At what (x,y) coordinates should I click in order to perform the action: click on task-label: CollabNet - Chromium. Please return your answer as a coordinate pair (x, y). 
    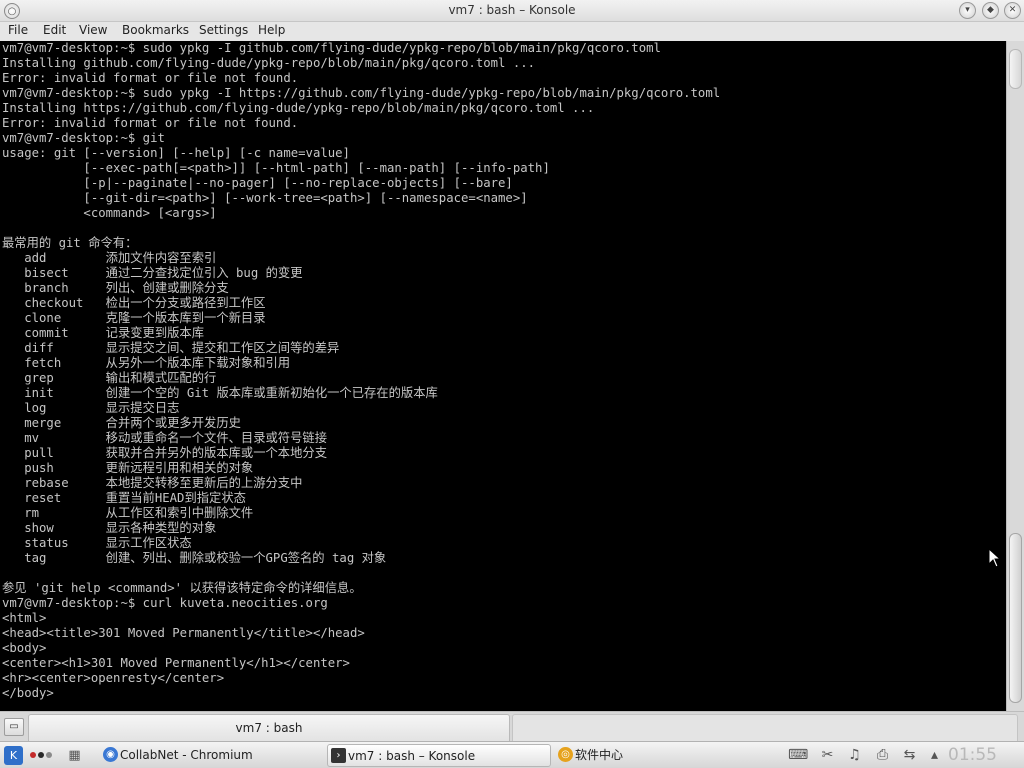
    Looking at the image, I should click on (186, 755).